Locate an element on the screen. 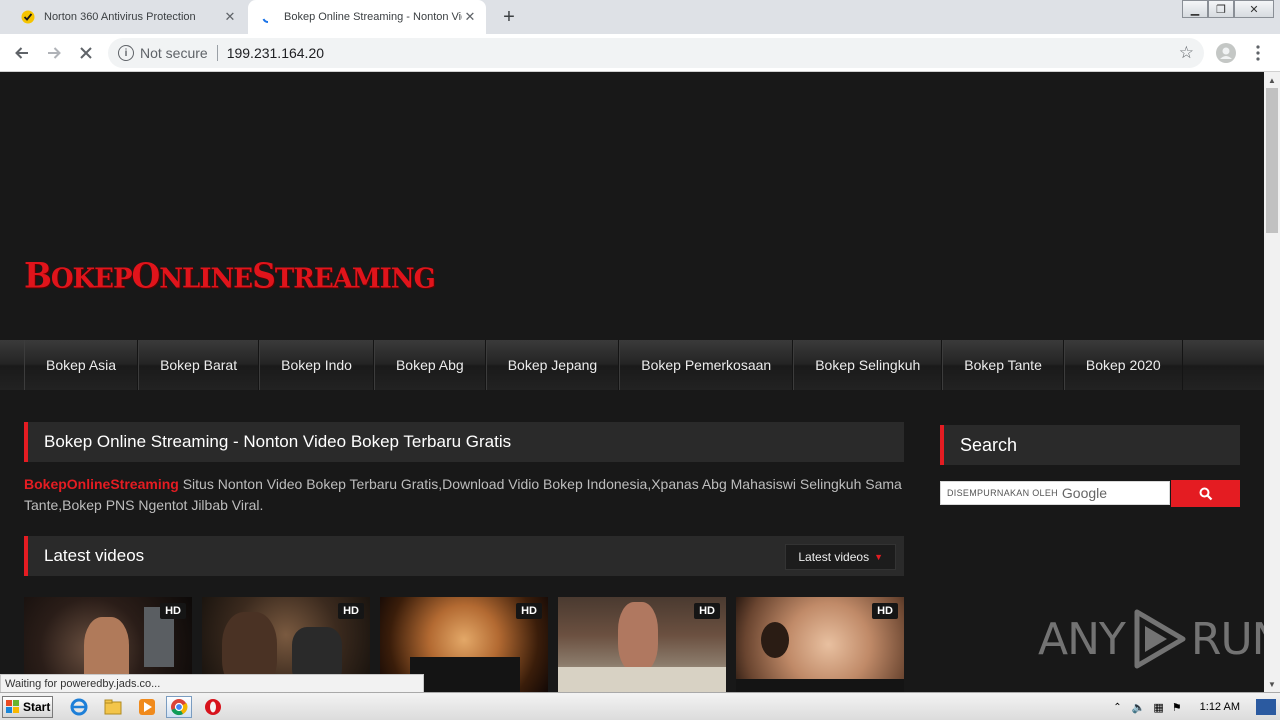 This screenshot has width=1280, height=720. action-center-flag-icon: ⚑ is located at coordinates (1177, 707).